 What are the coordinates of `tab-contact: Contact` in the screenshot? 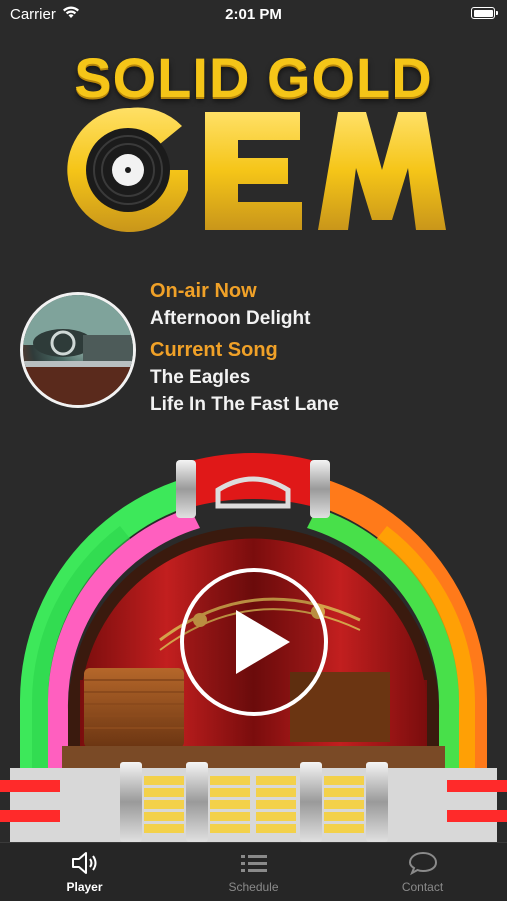 It's located at (422, 872).